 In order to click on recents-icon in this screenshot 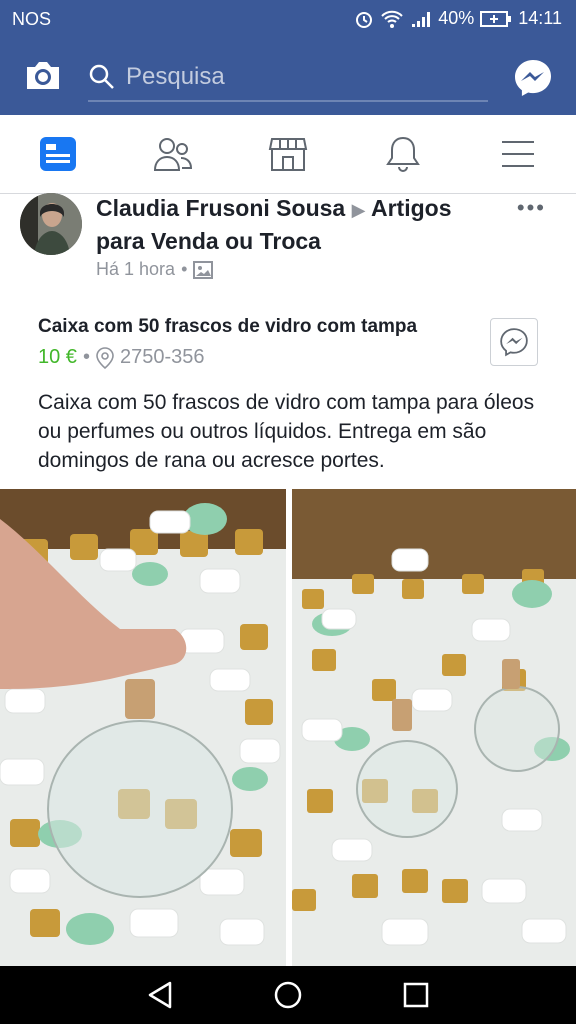, I will do `click(416, 995)`.